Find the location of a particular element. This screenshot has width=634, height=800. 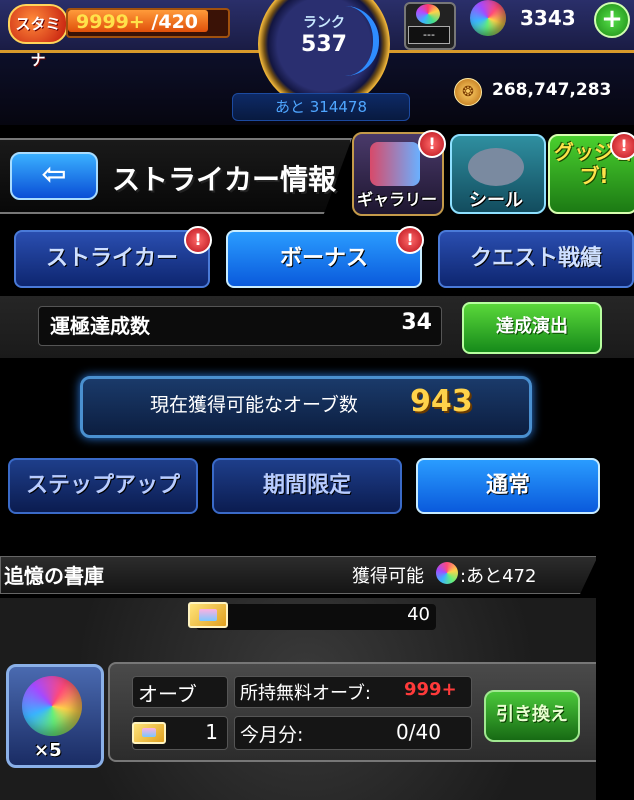

tab-striker: ストライカー is located at coordinates (112, 259).